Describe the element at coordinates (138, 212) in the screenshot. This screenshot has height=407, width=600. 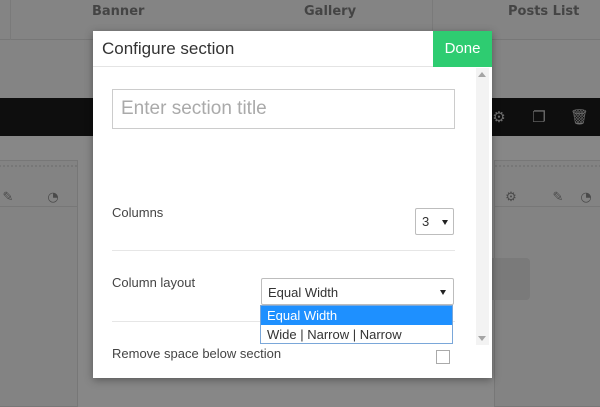
I see `columns-label: Columns` at that location.